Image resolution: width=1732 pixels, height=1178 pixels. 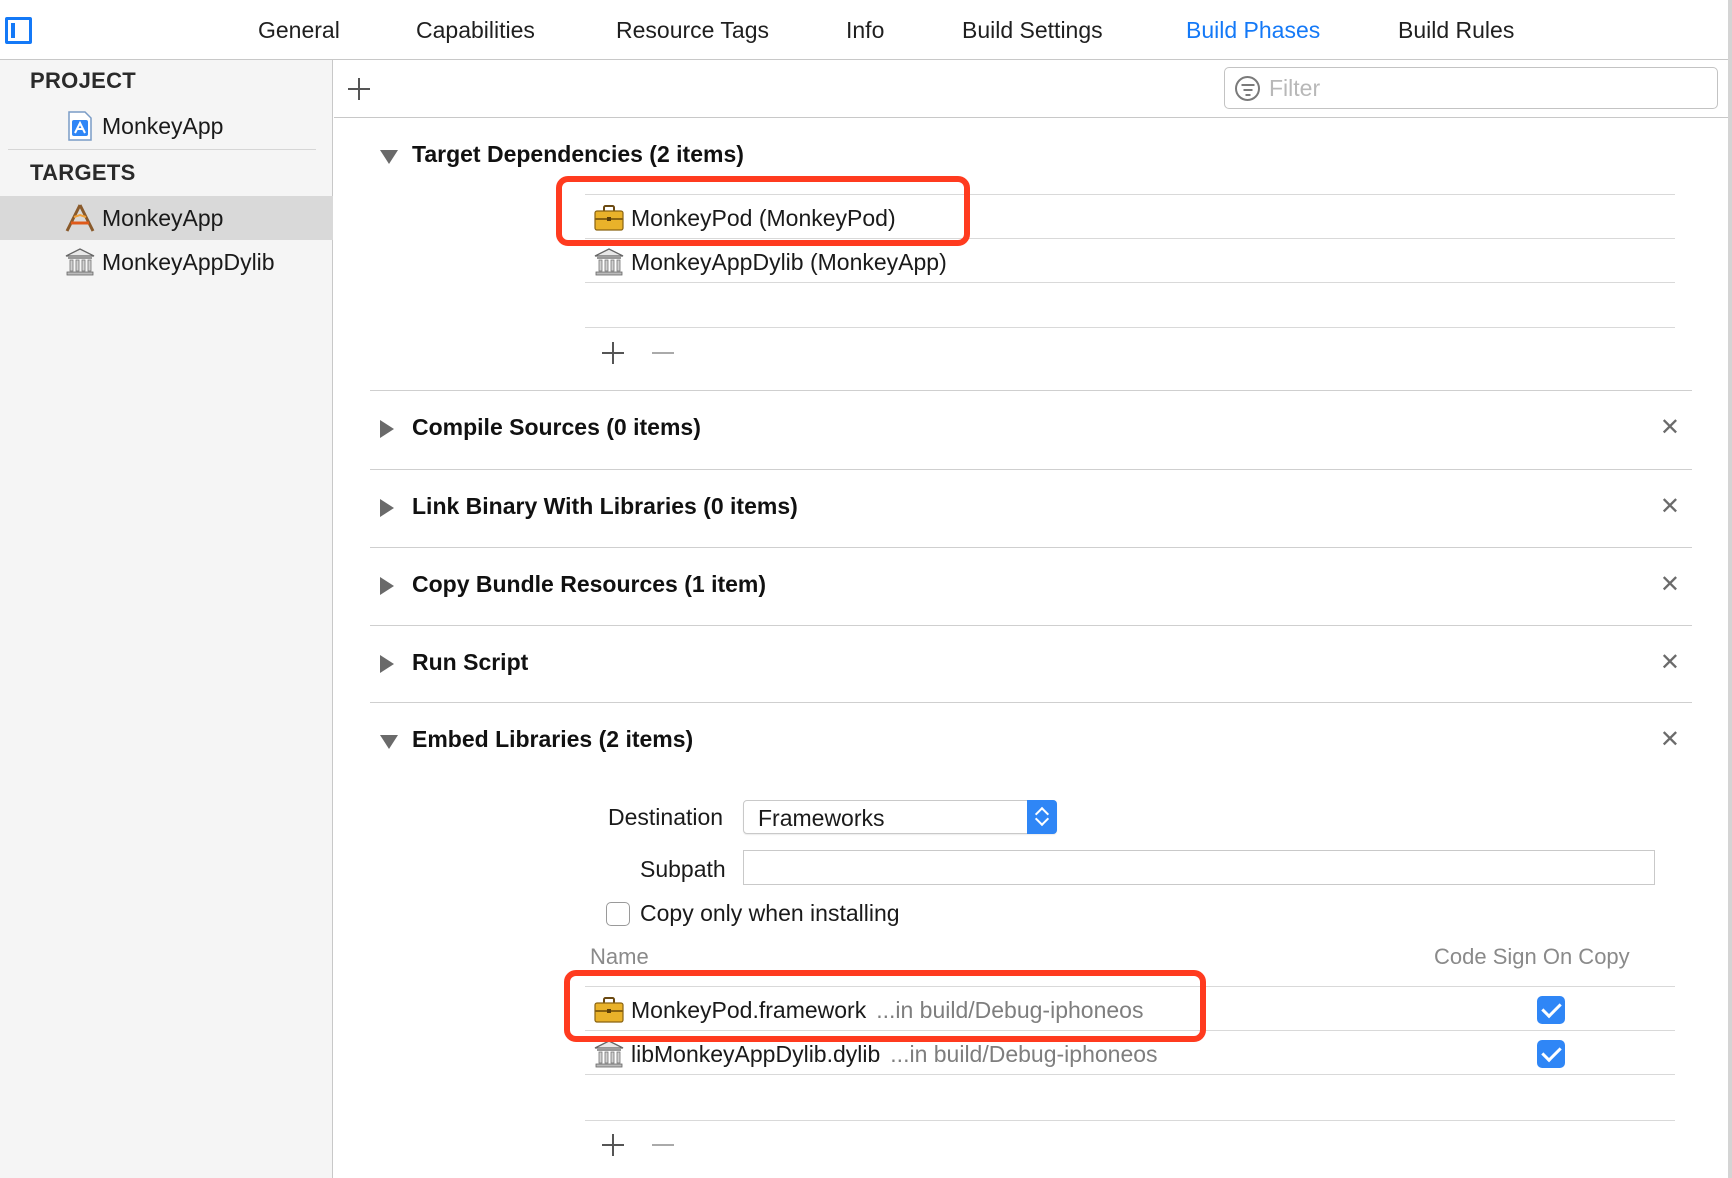 What do you see at coordinates (663, 353) in the screenshot?
I see `remove-dependency-icon` at bounding box center [663, 353].